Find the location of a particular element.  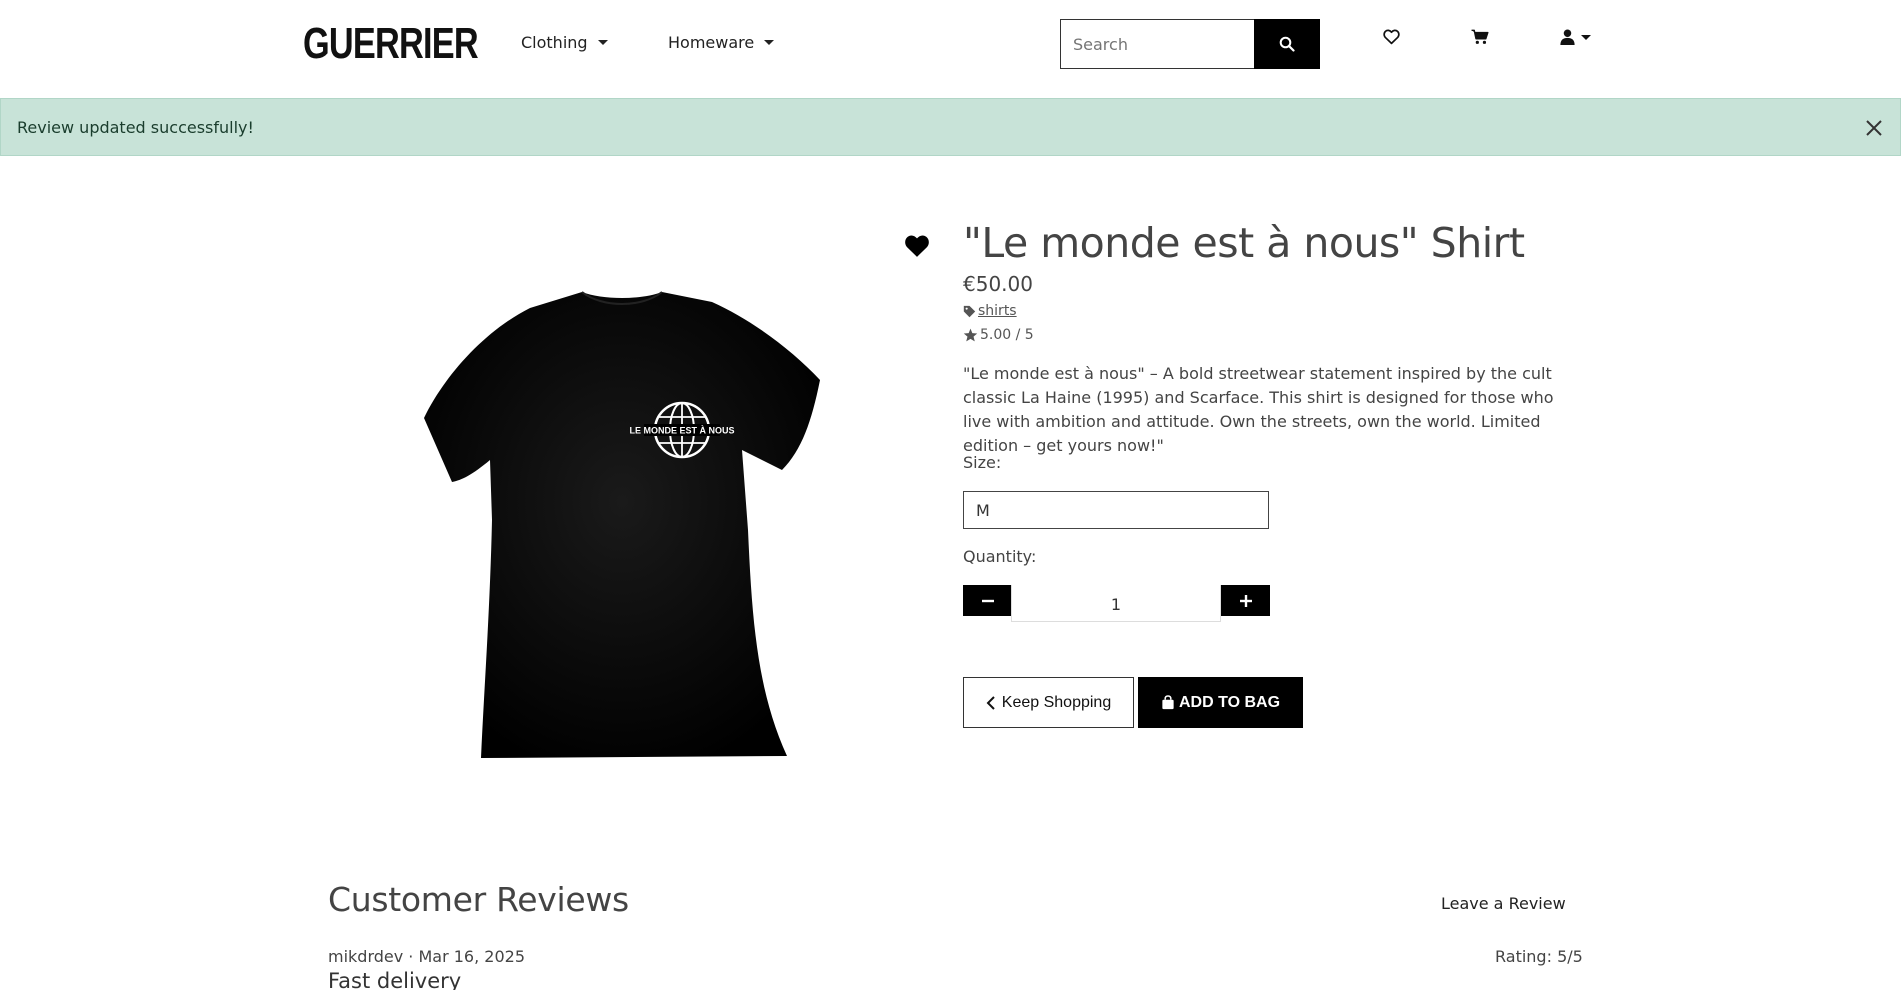

alert-message: Review updated successfully! is located at coordinates (135, 127).